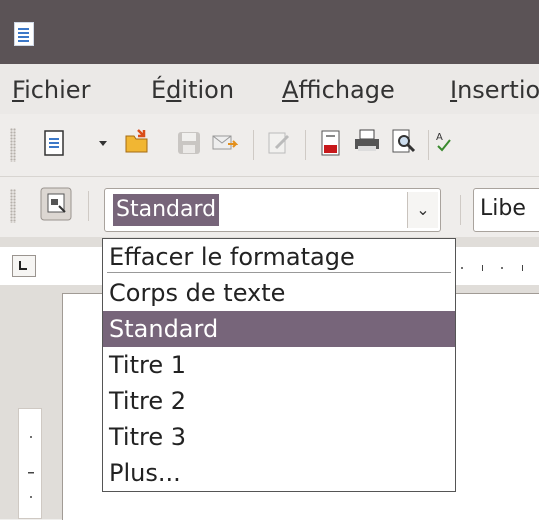  What do you see at coordinates (492, 268) in the screenshot?
I see `ruler-ticks` at bounding box center [492, 268].